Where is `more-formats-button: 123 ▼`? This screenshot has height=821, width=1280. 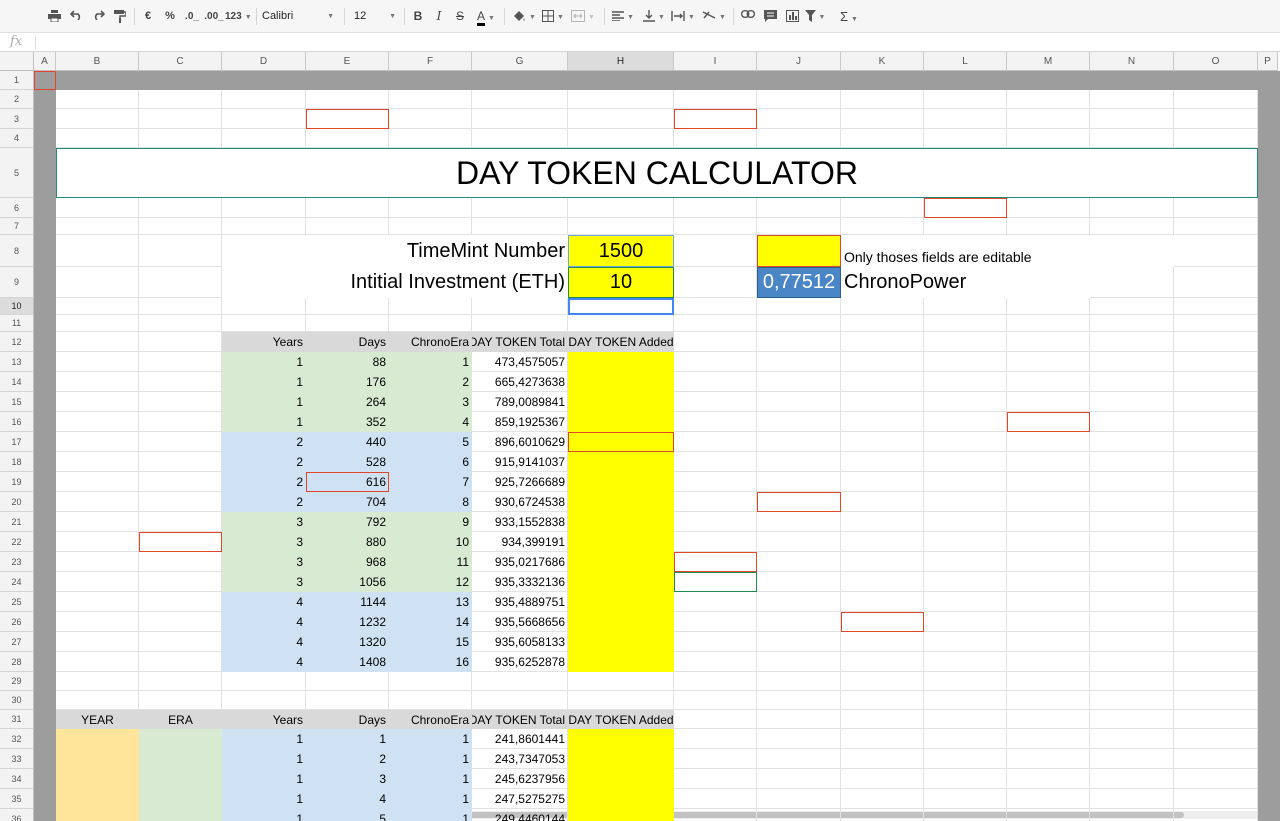
more-formats-button: 123 ▼ is located at coordinates (238, 16).